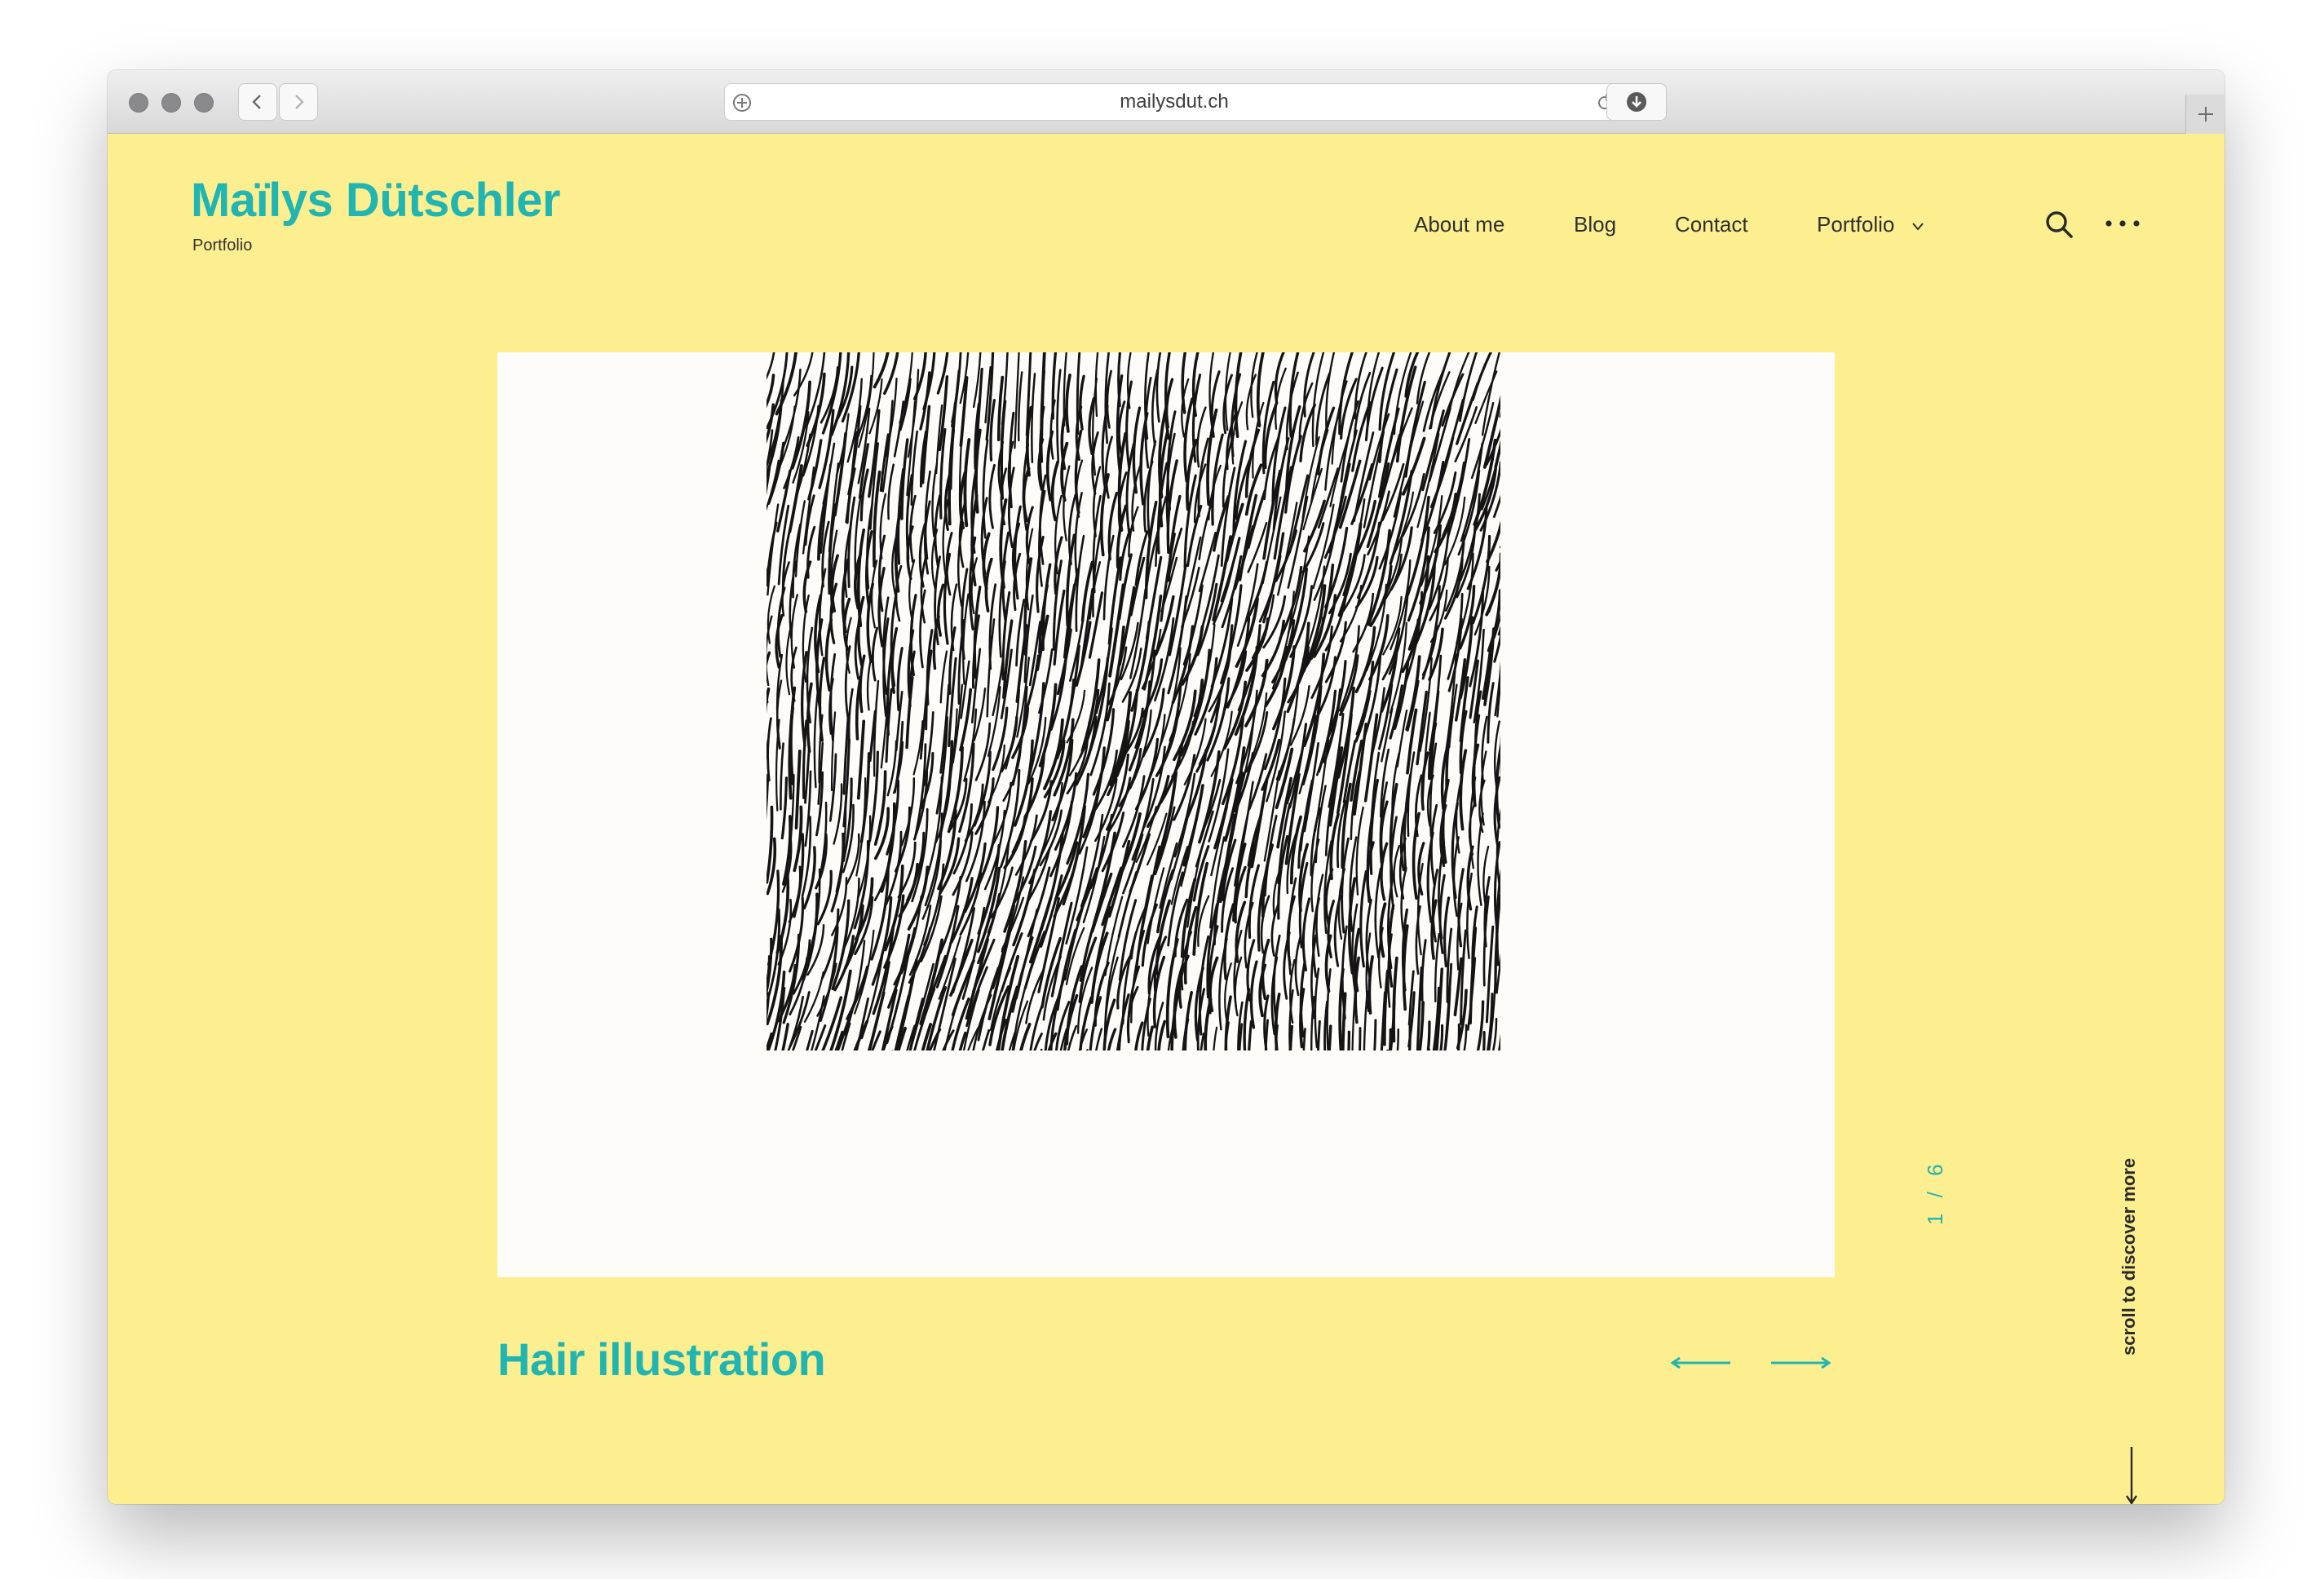  What do you see at coordinates (1133, 701) in the screenshot?
I see `illustration-artwork` at bounding box center [1133, 701].